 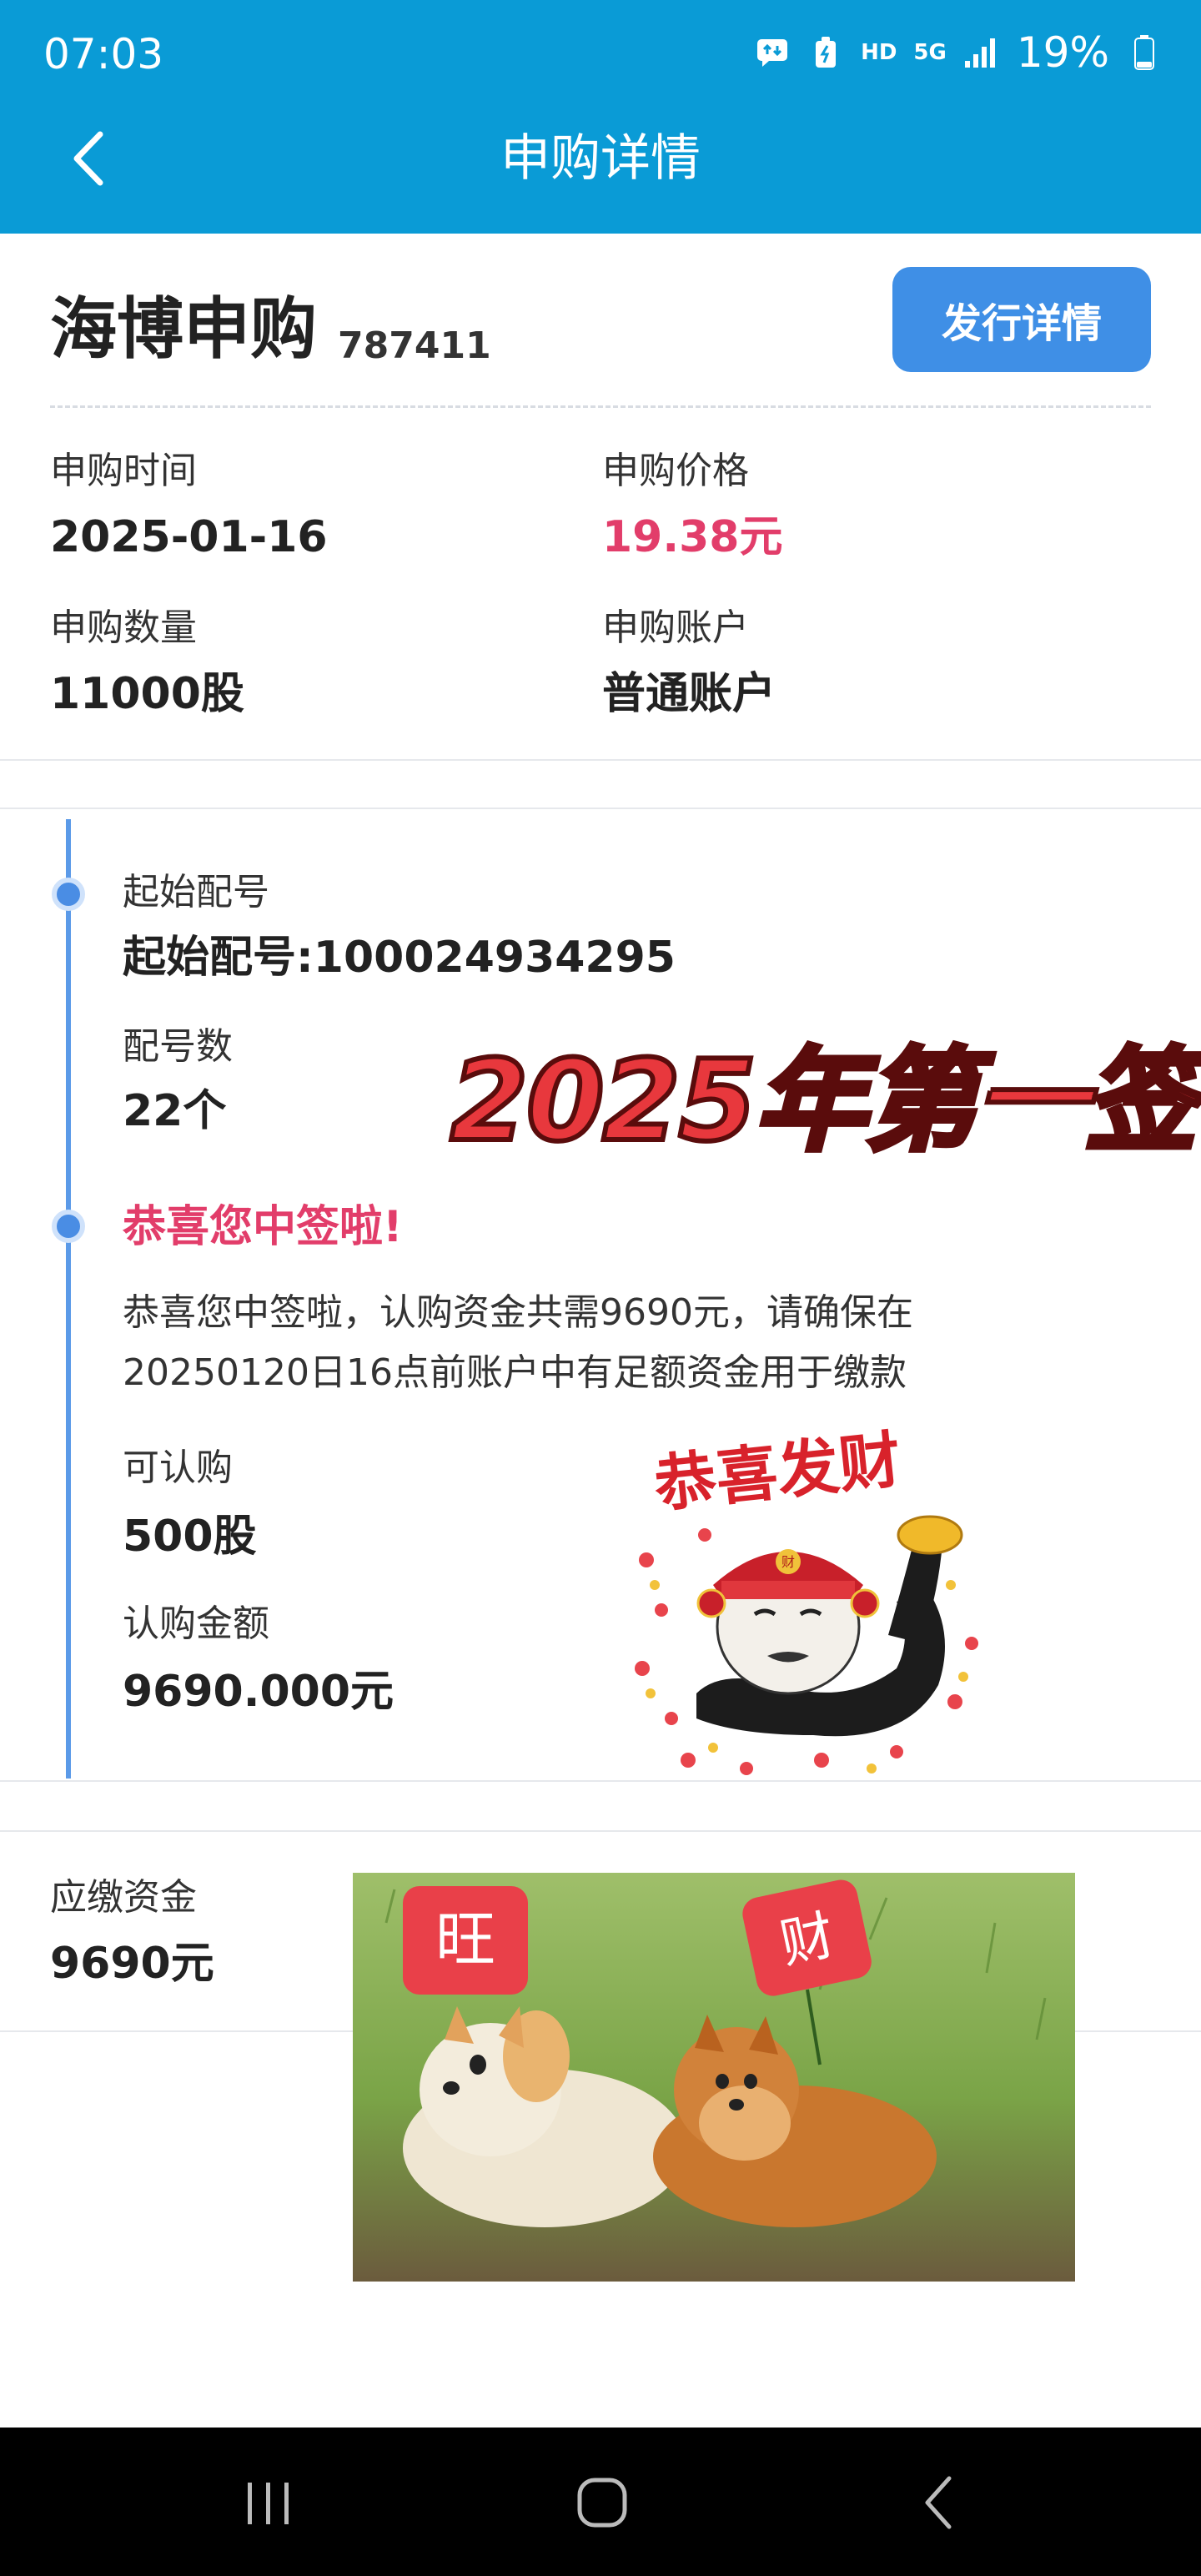 What do you see at coordinates (69, 1299) in the screenshot?
I see `timeline-line` at bounding box center [69, 1299].